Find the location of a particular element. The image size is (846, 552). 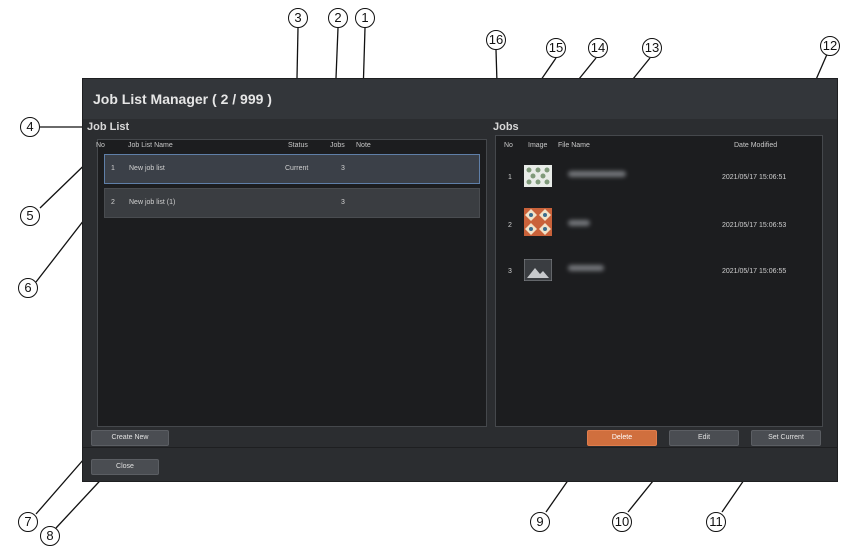

jobs-col-date-modified: Date Modified is located at coordinates (755, 145).